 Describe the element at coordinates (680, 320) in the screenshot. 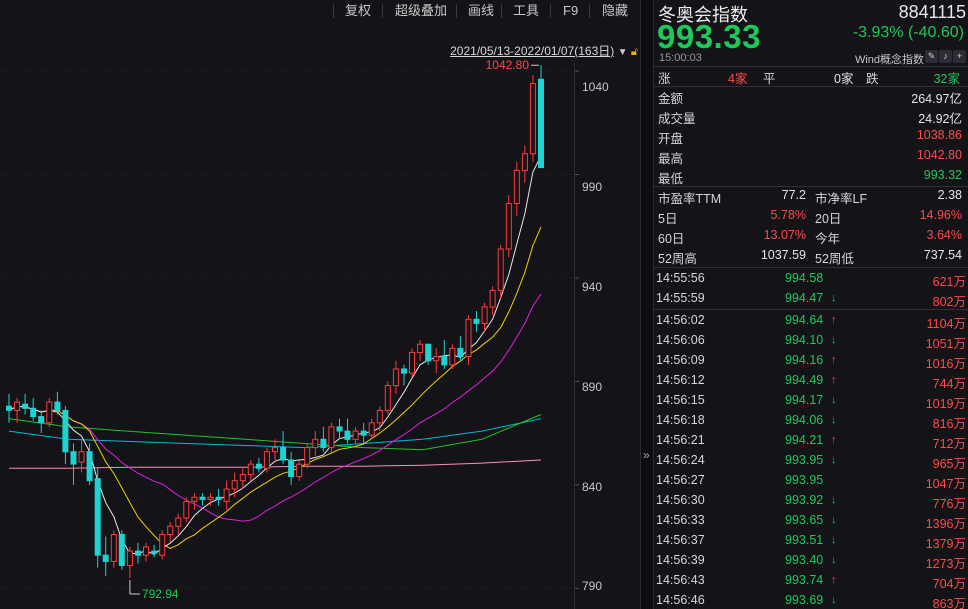

I see `tick-time: 14:56:02` at that location.